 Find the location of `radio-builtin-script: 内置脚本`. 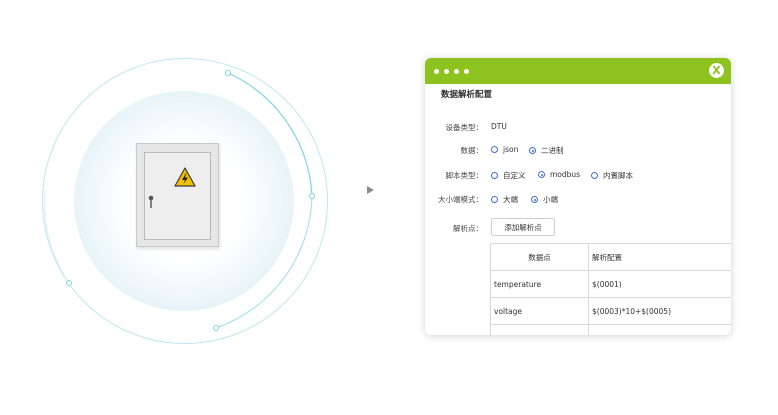

radio-builtin-script: 内置脚本 is located at coordinates (612, 175).